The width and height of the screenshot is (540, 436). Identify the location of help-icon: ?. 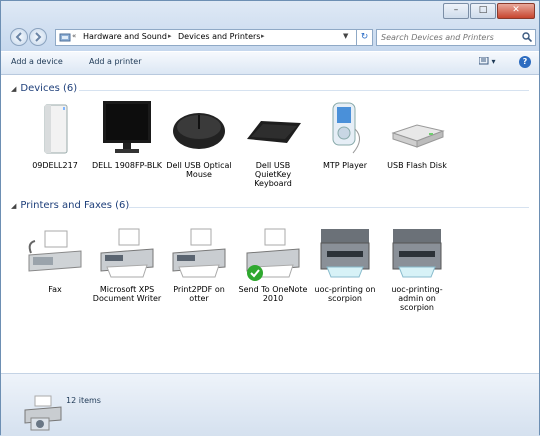
(525, 61).